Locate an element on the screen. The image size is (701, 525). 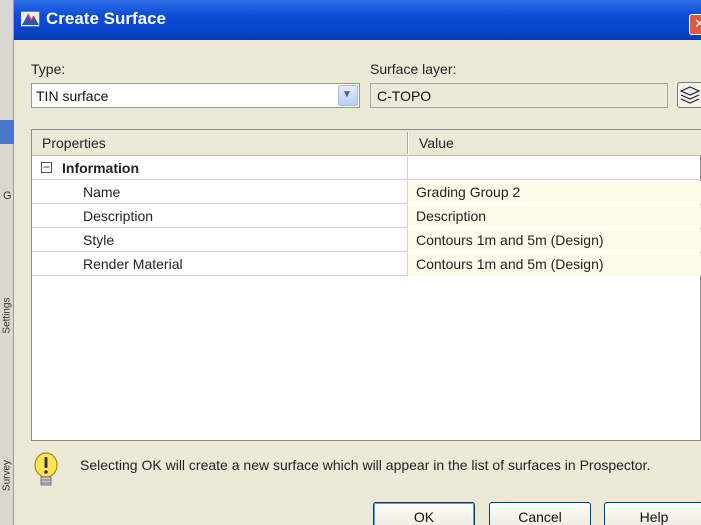
property-value-style: Contours 1m and 5m (Design) is located at coordinates (510, 240).